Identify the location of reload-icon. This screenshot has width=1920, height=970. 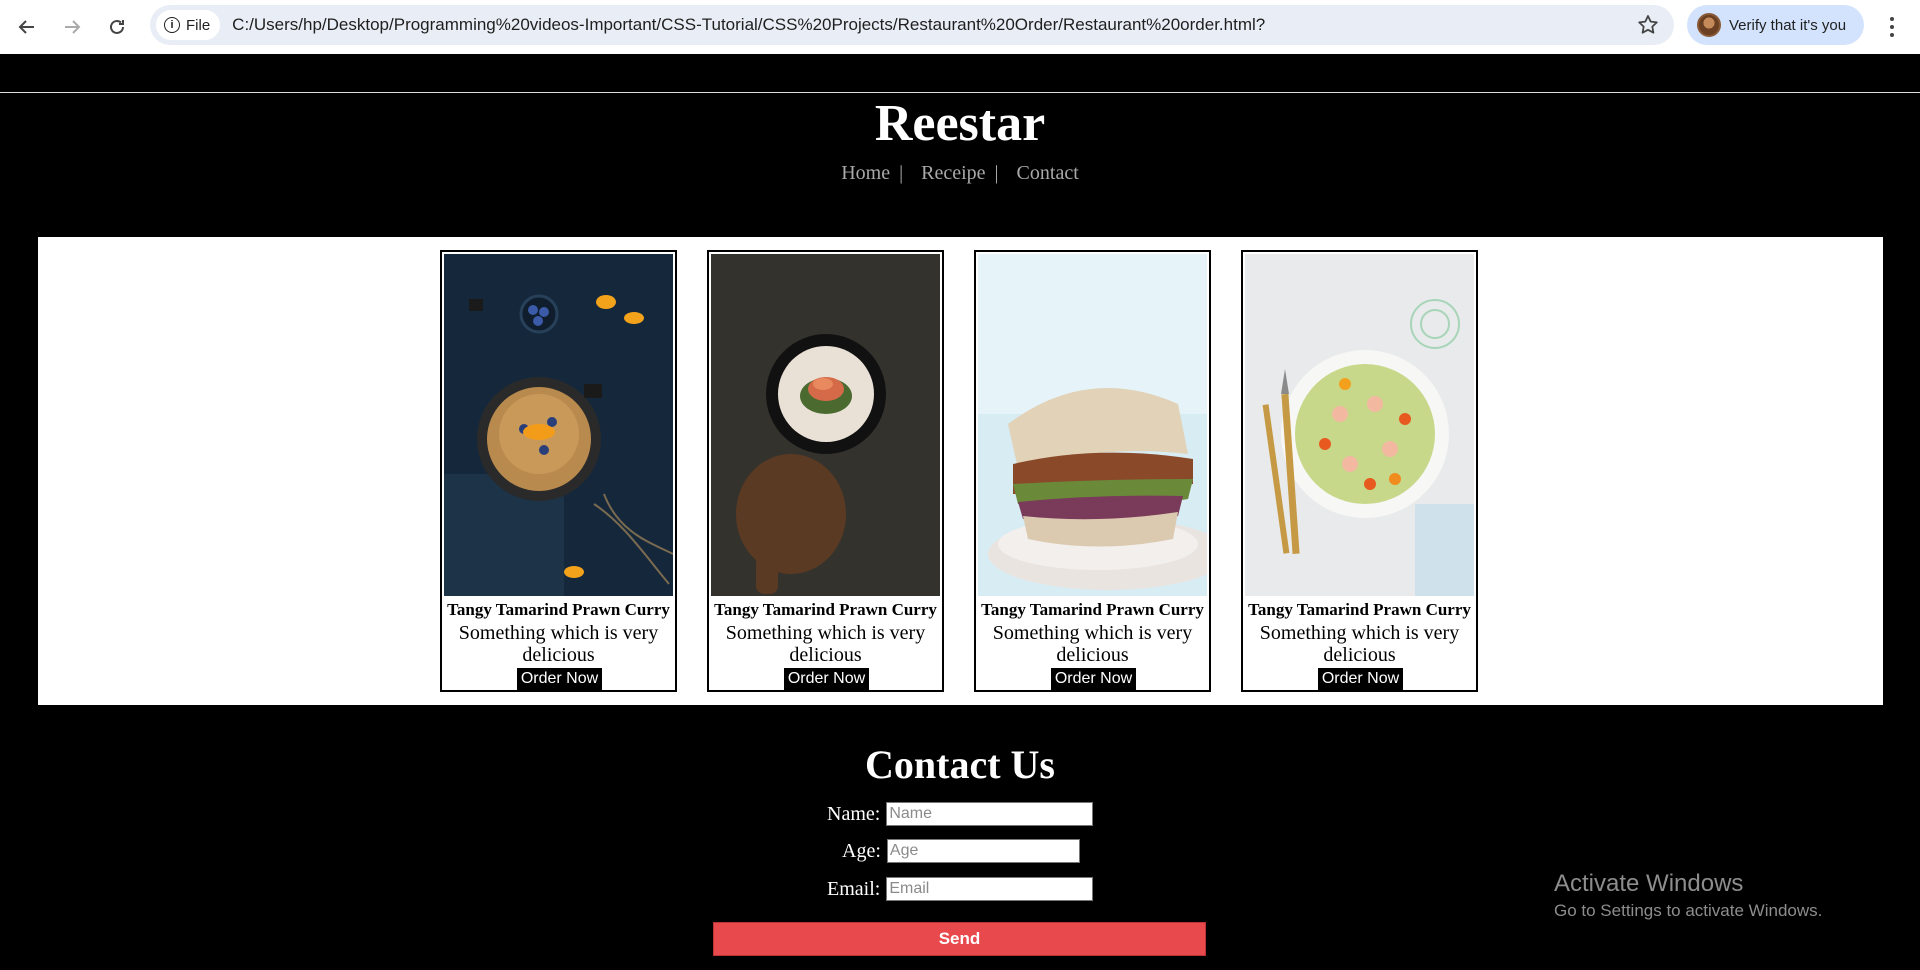
(117, 26).